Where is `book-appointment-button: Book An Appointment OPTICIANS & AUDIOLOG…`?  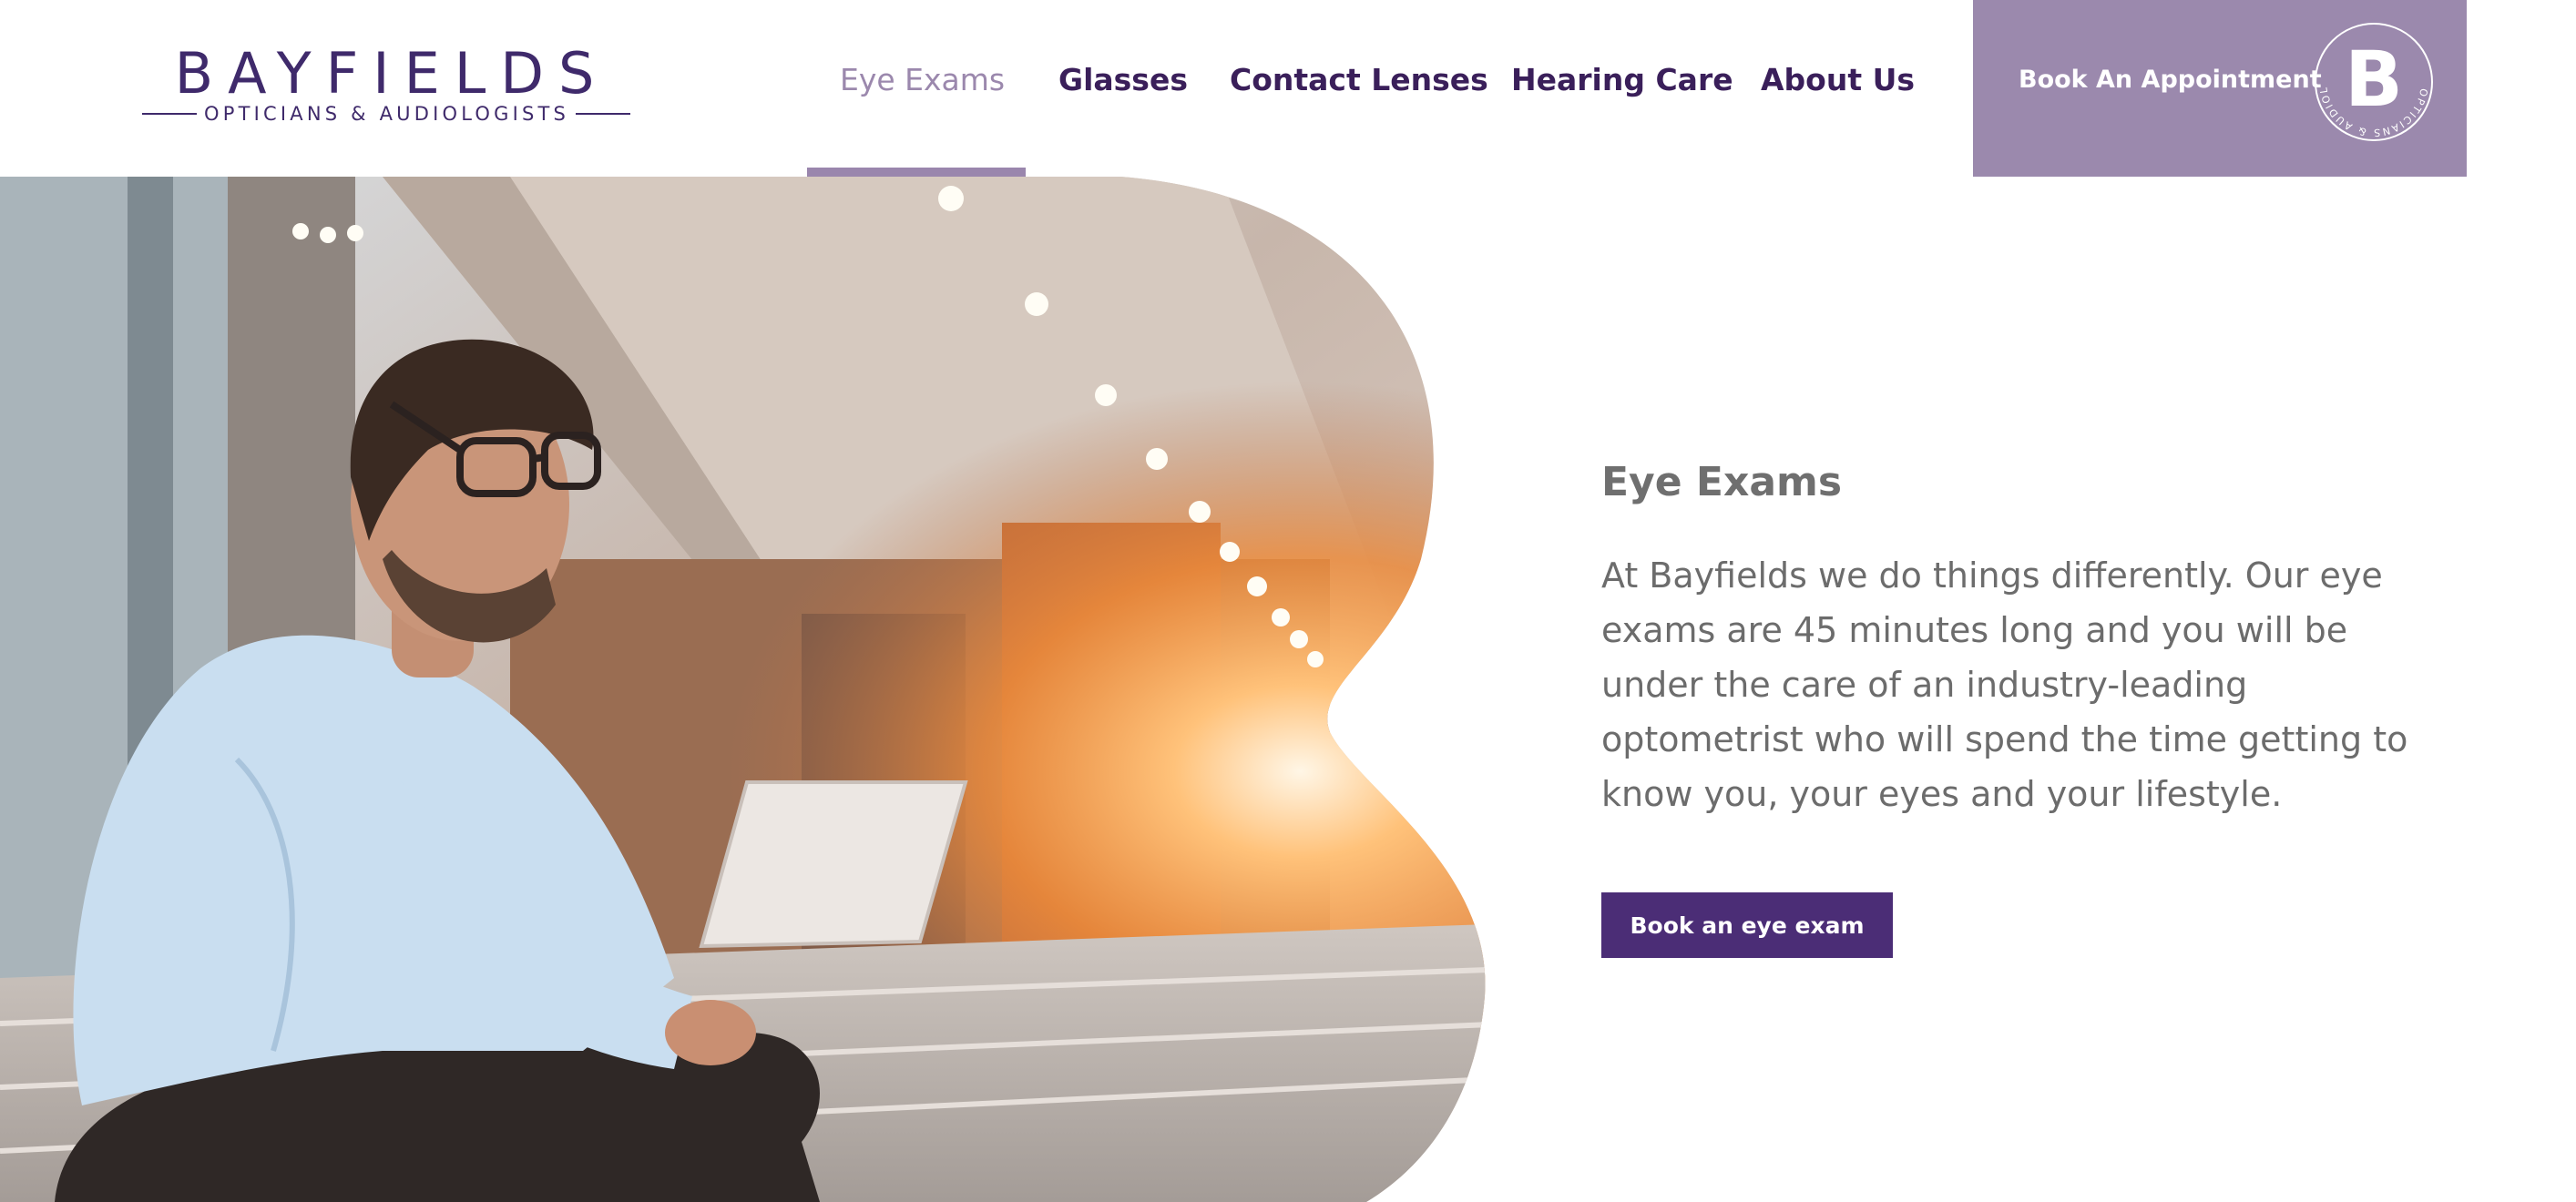
book-appointment-button: Book An Appointment OPTICIANS & AUDIOLOG… is located at coordinates (2220, 88).